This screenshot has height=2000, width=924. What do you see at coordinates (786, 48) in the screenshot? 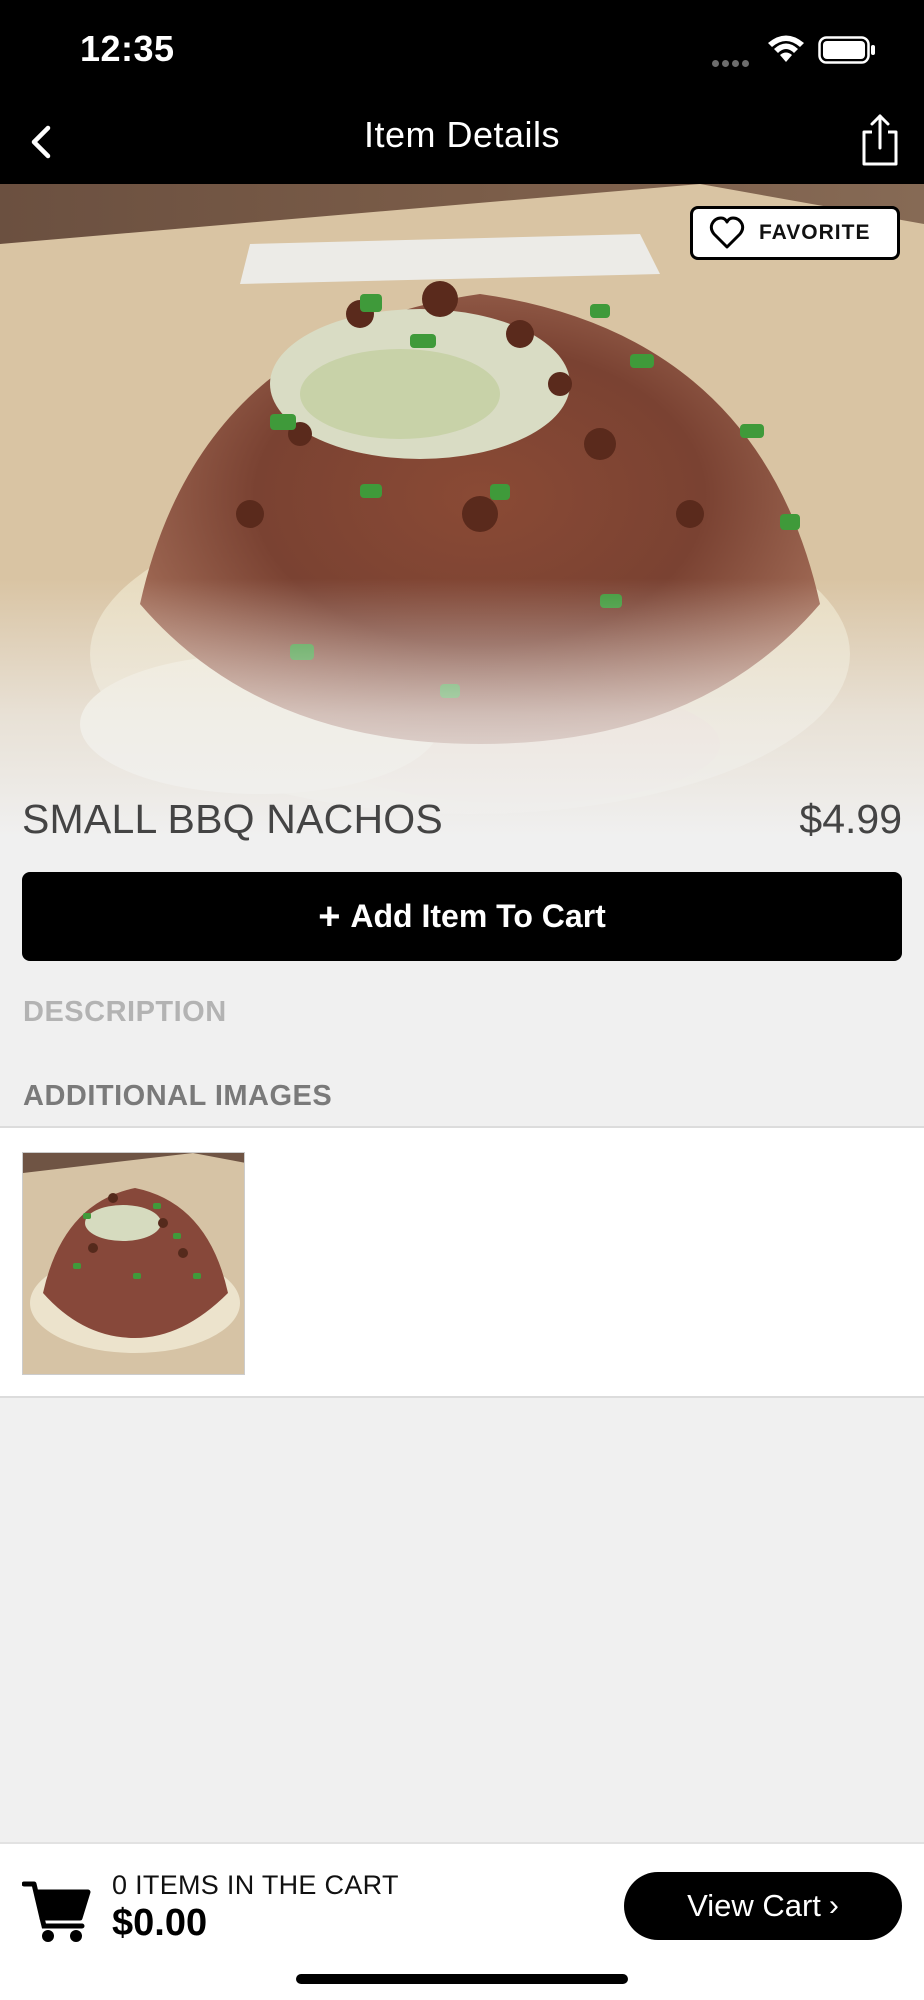
I see `wifi-icon` at bounding box center [786, 48].